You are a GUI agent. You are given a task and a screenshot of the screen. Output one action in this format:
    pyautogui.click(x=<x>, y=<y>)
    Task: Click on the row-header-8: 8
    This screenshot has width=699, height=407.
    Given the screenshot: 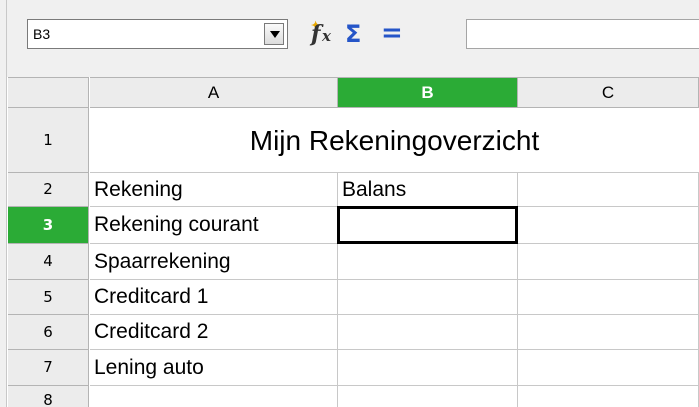 What is the action you would take?
    pyautogui.click(x=48, y=396)
    